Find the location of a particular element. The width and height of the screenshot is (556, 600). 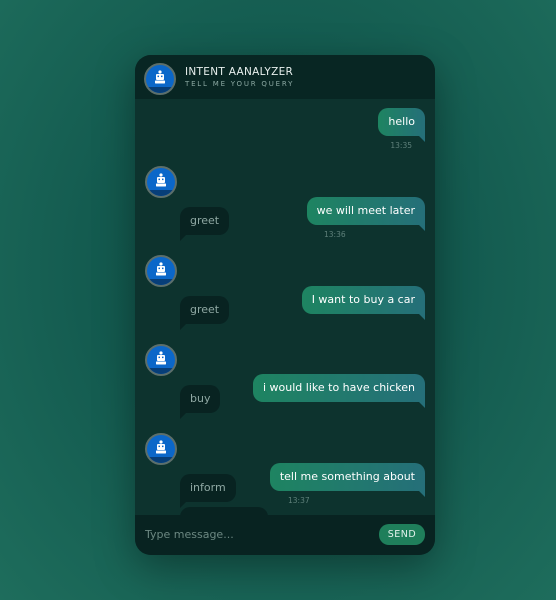

chat-header: INTENT AANALYZER TELL ME YOUR QUERY is located at coordinates (285, 77).